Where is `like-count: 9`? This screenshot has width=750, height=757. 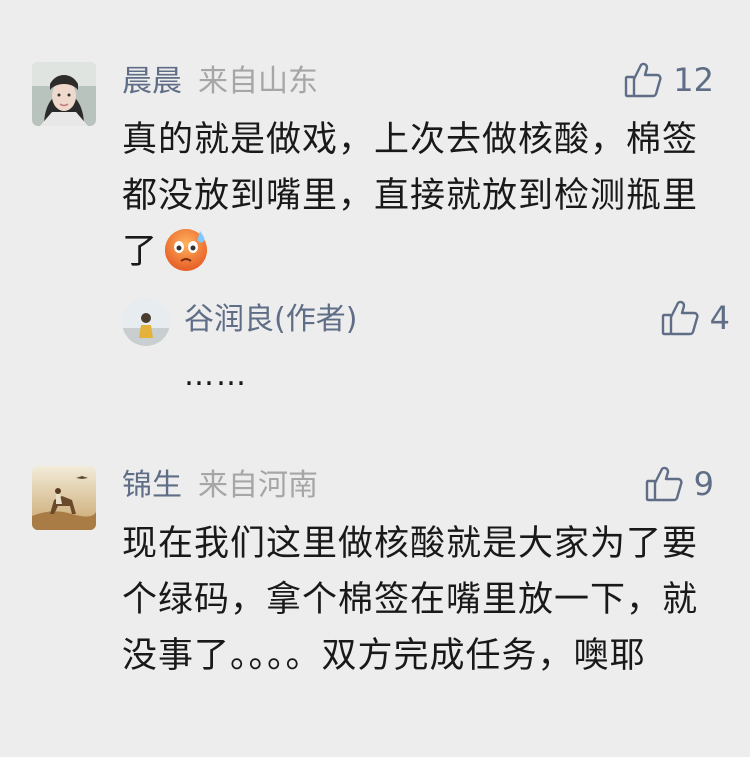
like-count: 9 is located at coordinates (703, 484).